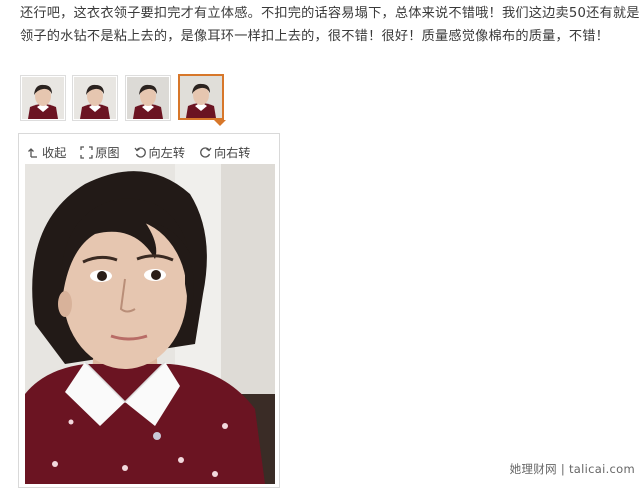 The width and height of the screenshot is (643, 488). Describe the element at coordinates (140, 152) in the screenshot. I see `rotate-left-icon` at that location.